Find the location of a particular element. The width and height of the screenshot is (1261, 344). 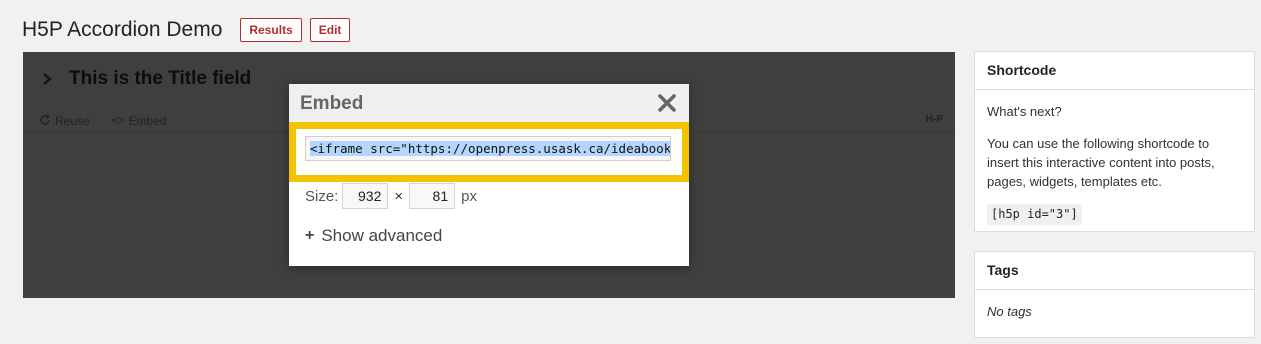

dialog-title: Embed is located at coordinates (332, 103).